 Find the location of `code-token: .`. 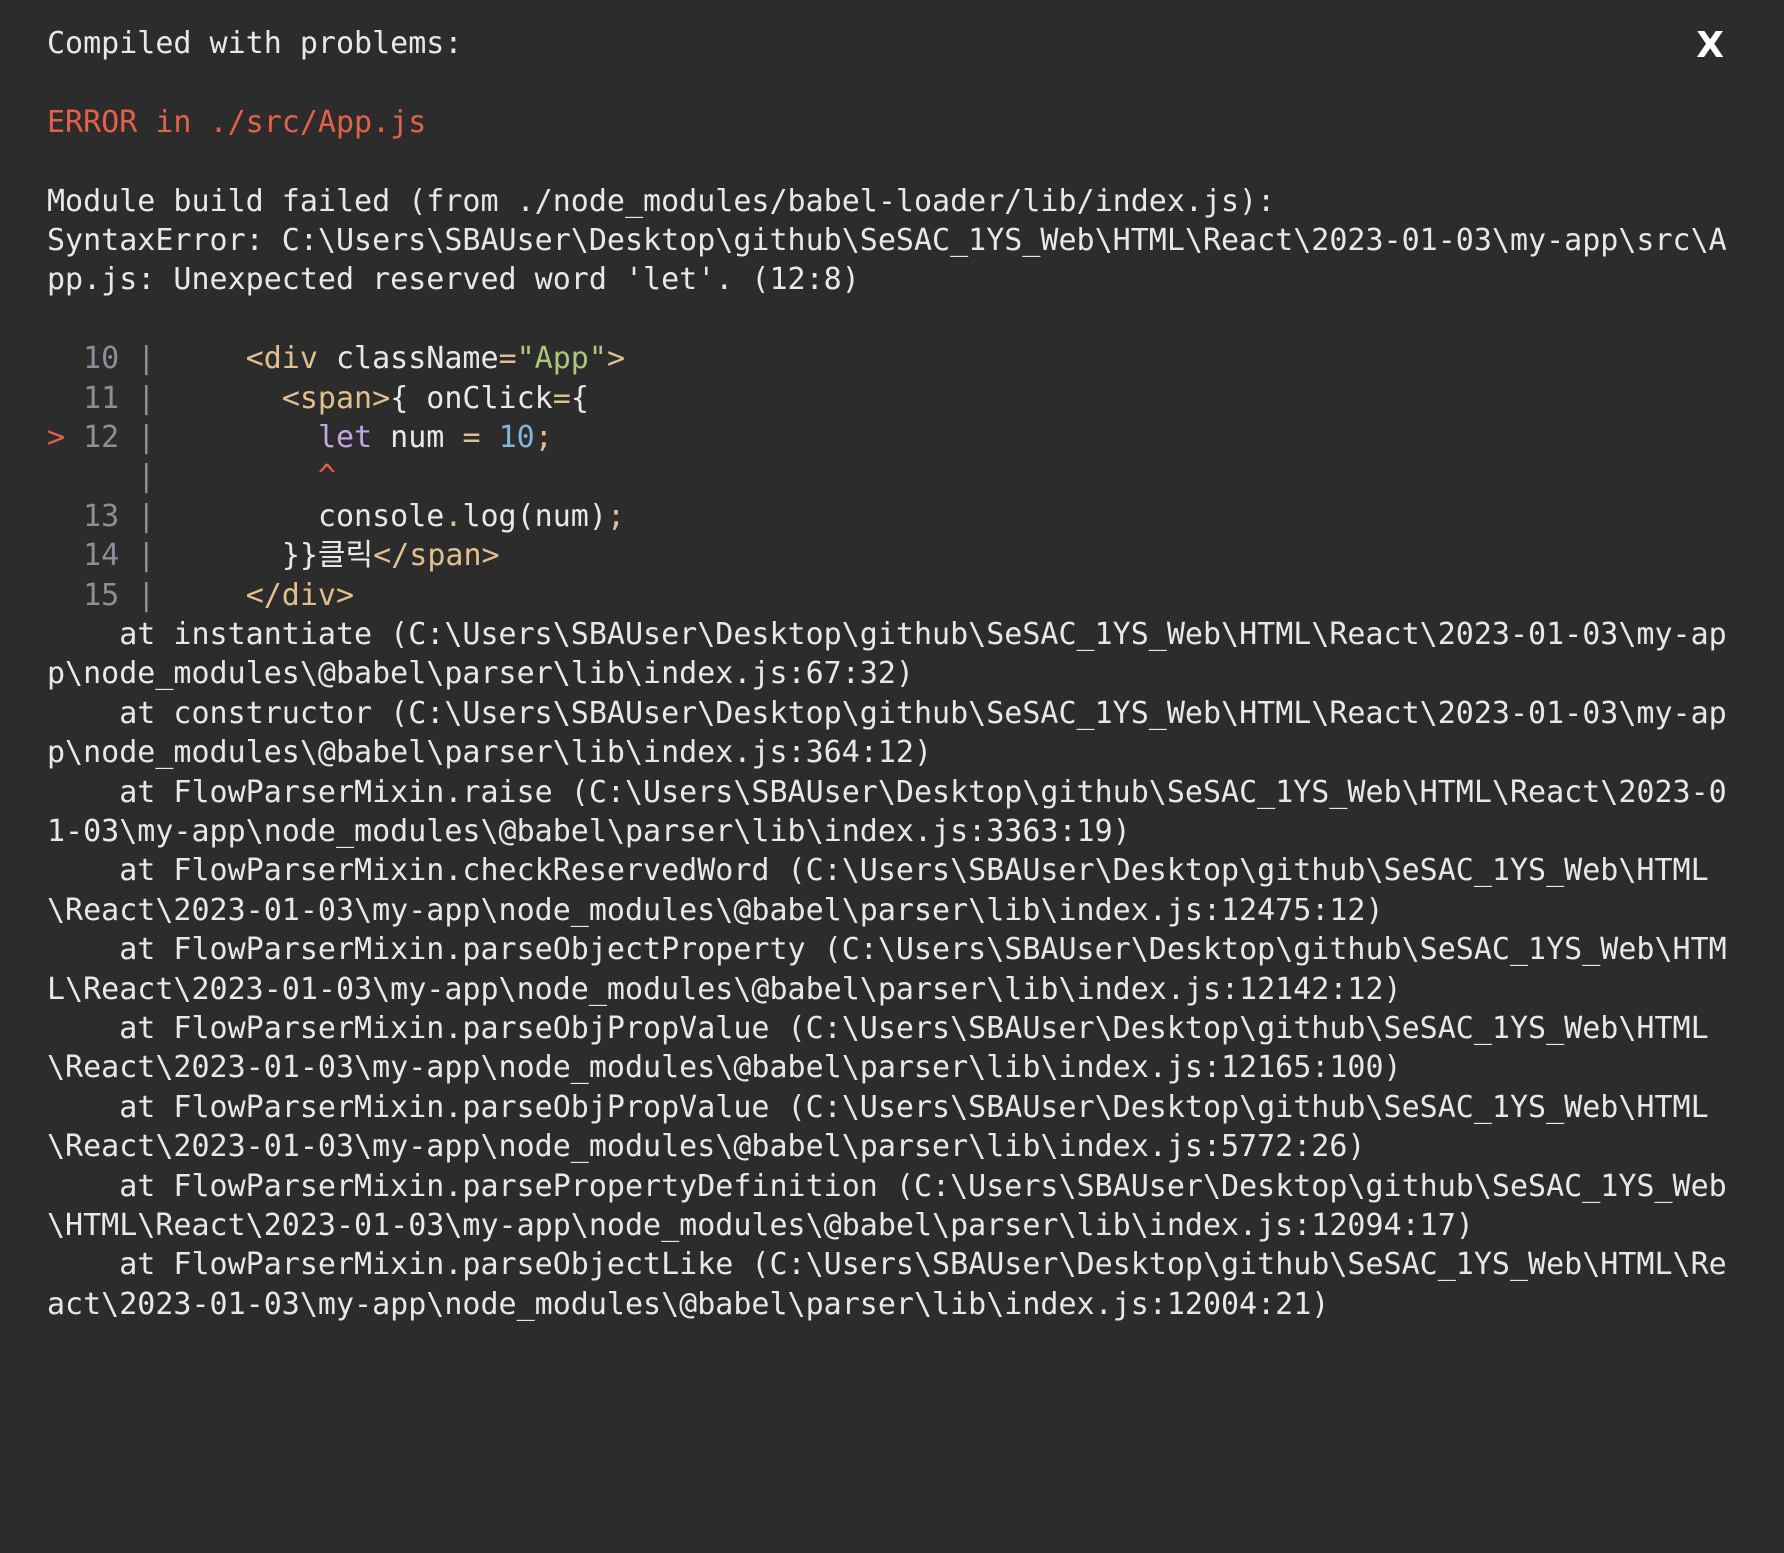

code-token: . is located at coordinates (453, 516).